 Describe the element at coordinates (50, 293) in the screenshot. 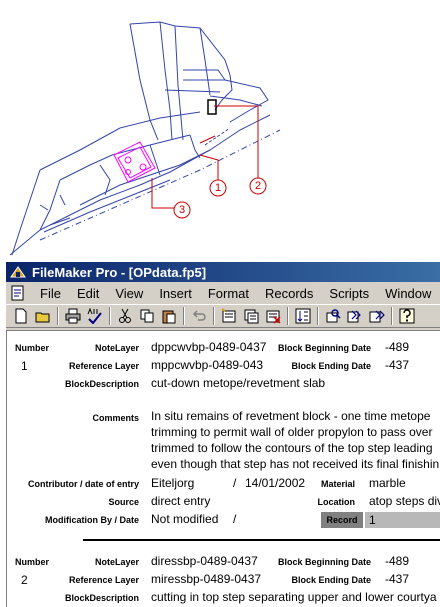

I see `menu-file: File` at that location.